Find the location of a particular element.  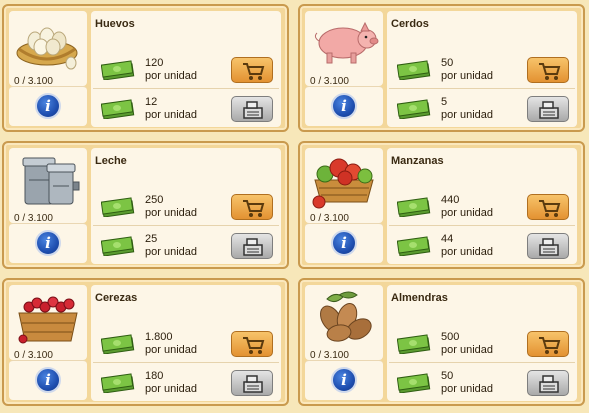

sell-price: 12 por unidad is located at coordinates (171, 109).